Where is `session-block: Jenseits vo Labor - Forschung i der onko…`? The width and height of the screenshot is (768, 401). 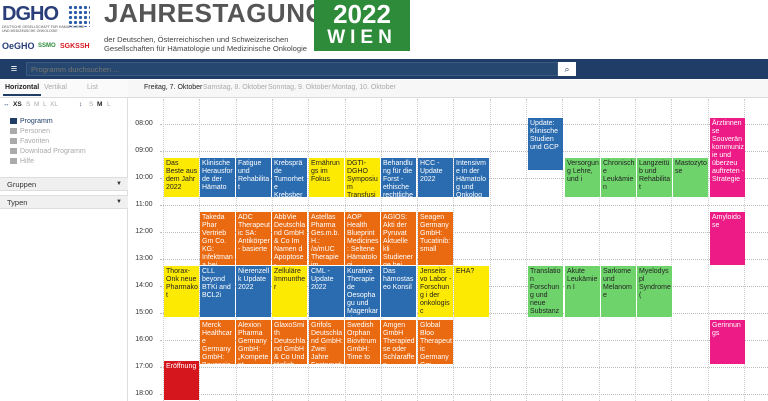 session-block: Jenseits vo Labor - Forschung i der onko… is located at coordinates (435, 291).